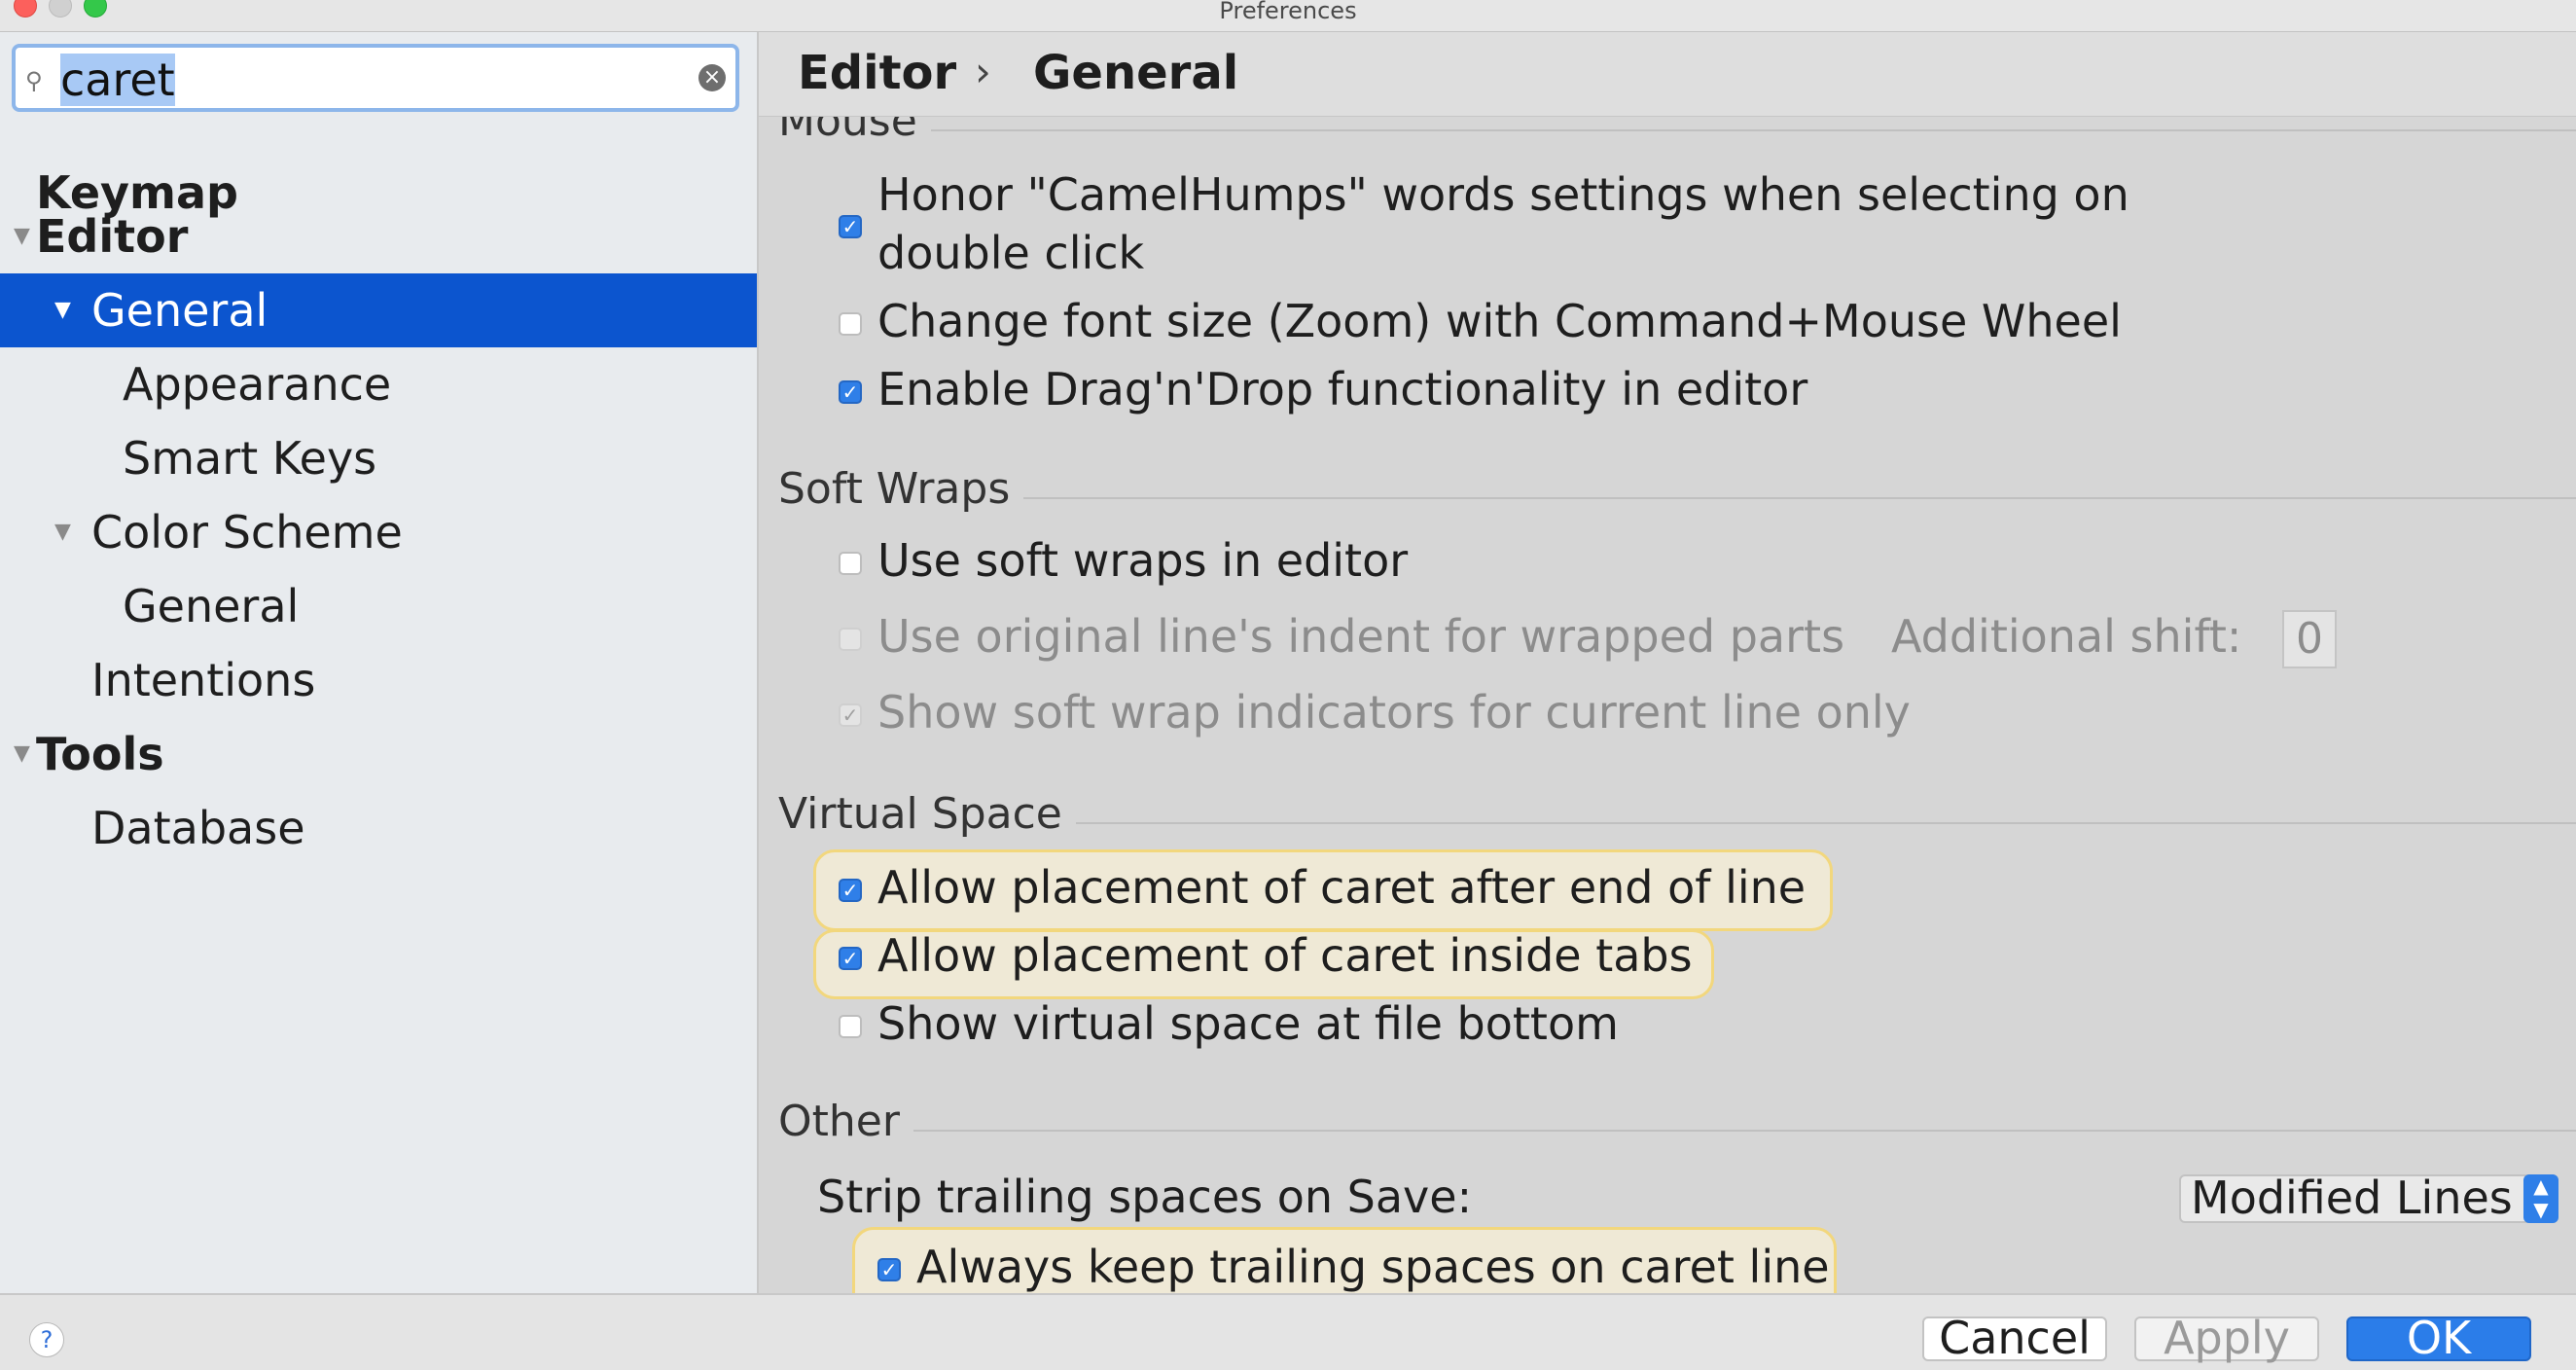 This screenshot has height=1370, width=2576. What do you see at coordinates (378, 606) in the screenshot?
I see `sidebar-item-color-scheme-general: General` at bounding box center [378, 606].